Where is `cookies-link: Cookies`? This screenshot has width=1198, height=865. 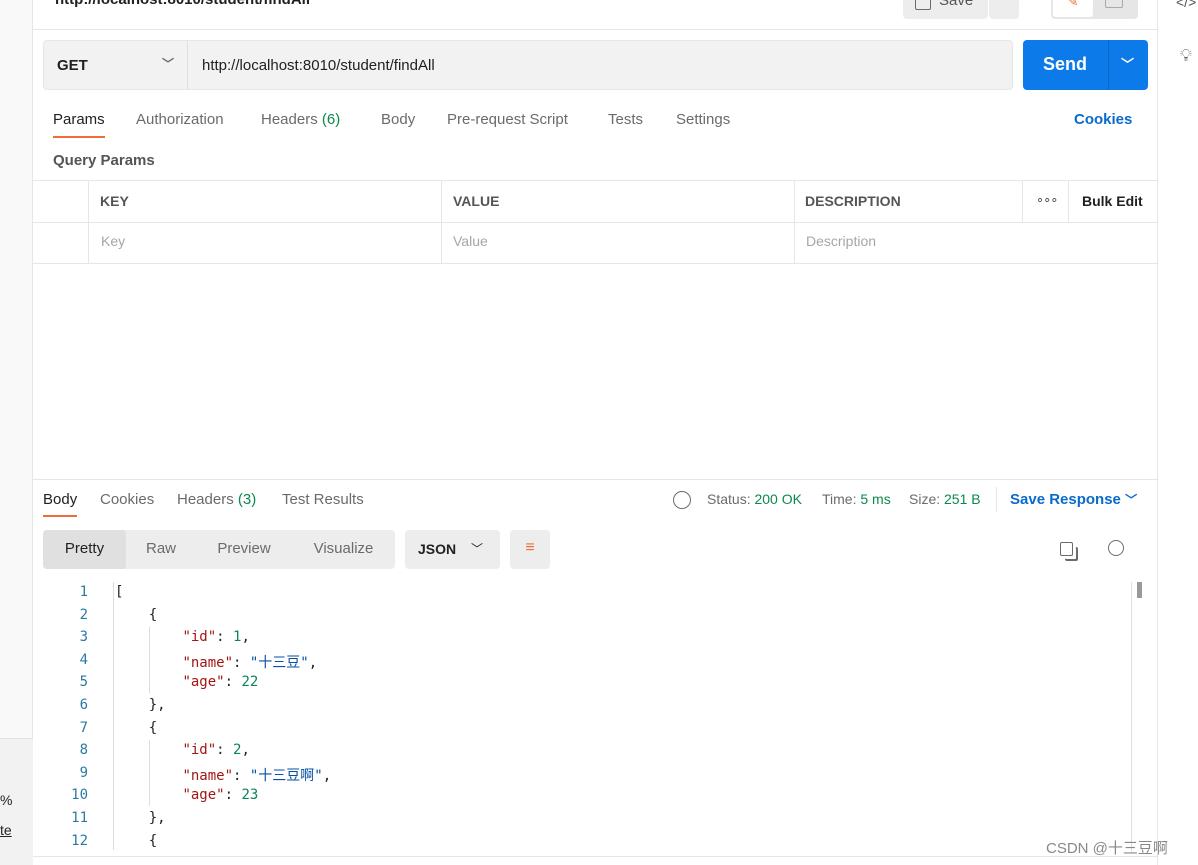
cookies-link: Cookies is located at coordinates (1103, 119).